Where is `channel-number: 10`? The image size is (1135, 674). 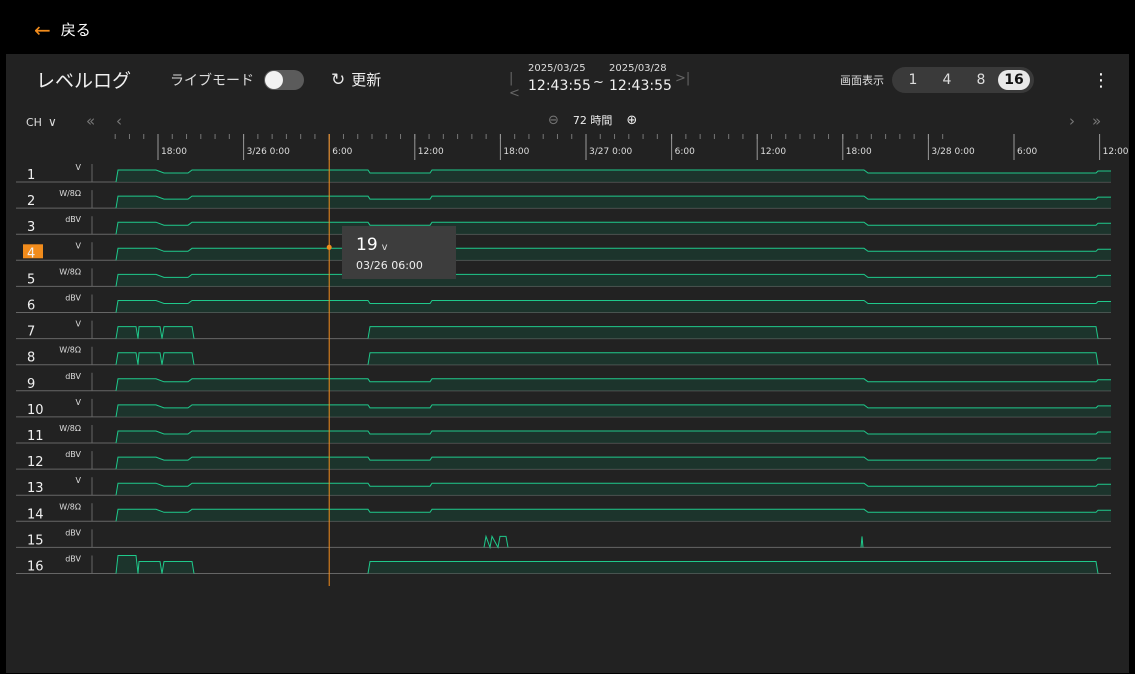 channel-number: 10 is located at coordinates (35, 410).